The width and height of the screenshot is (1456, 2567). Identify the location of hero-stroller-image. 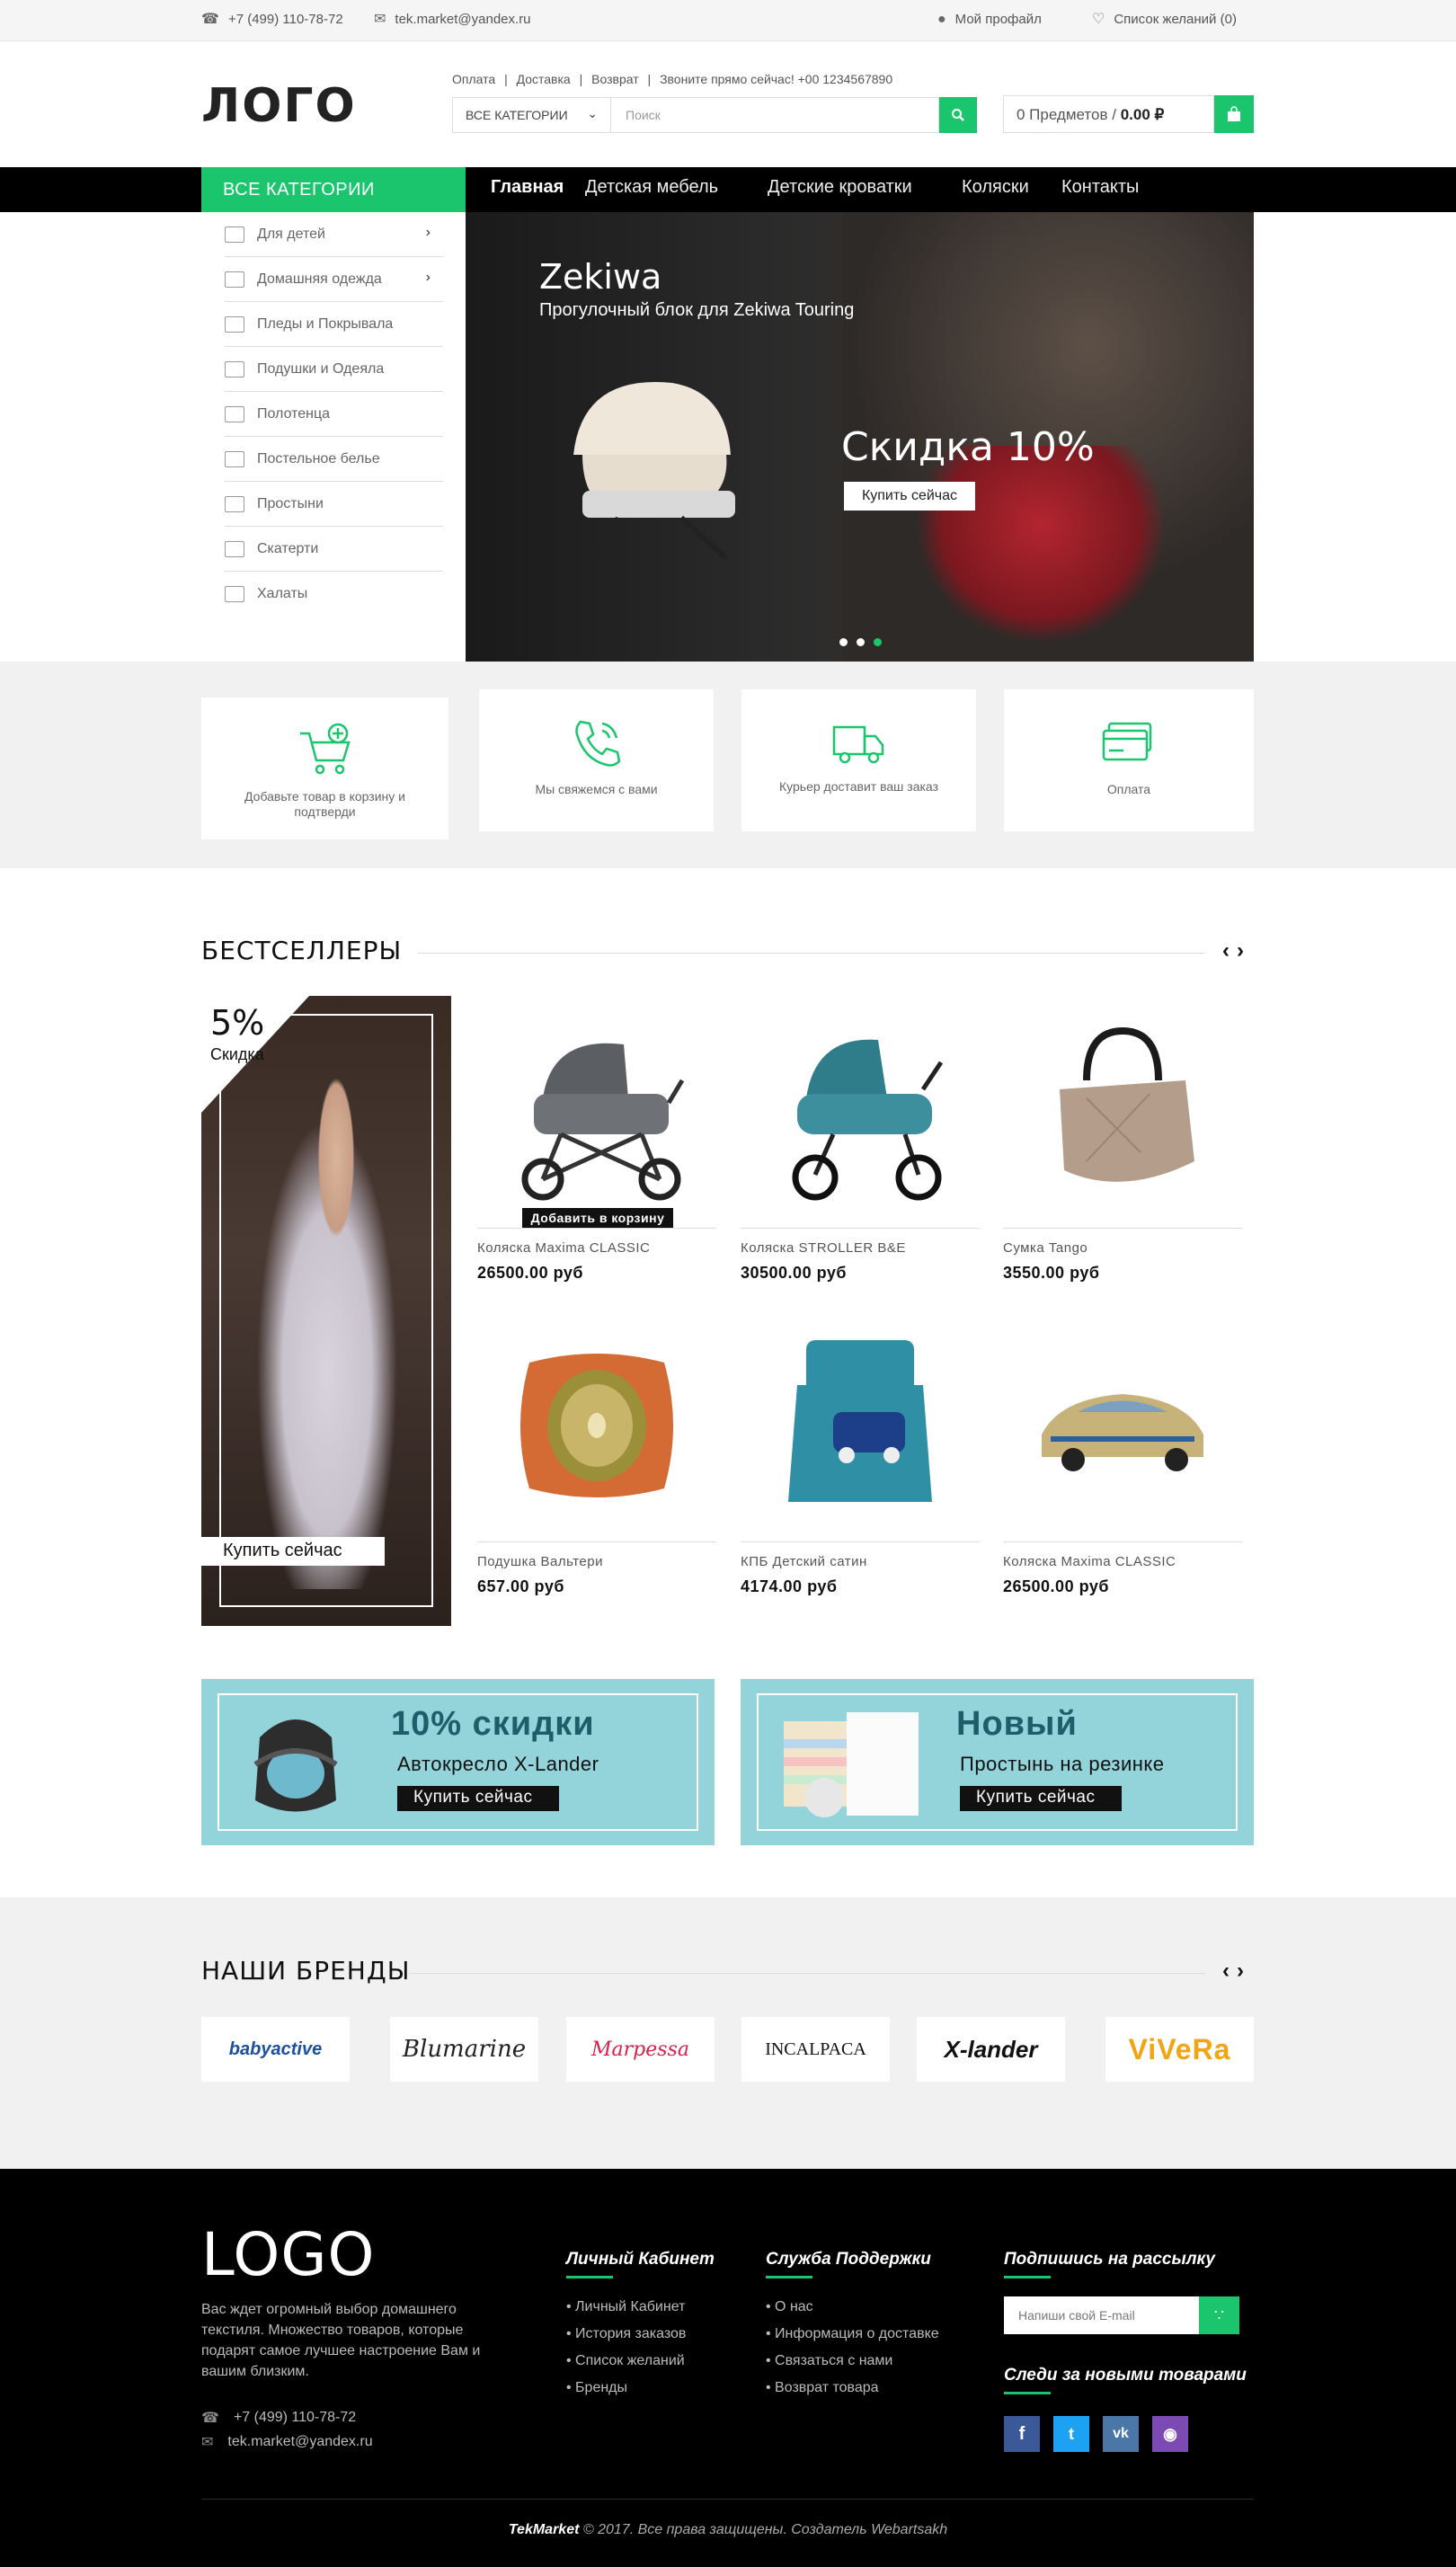
(654, 471).